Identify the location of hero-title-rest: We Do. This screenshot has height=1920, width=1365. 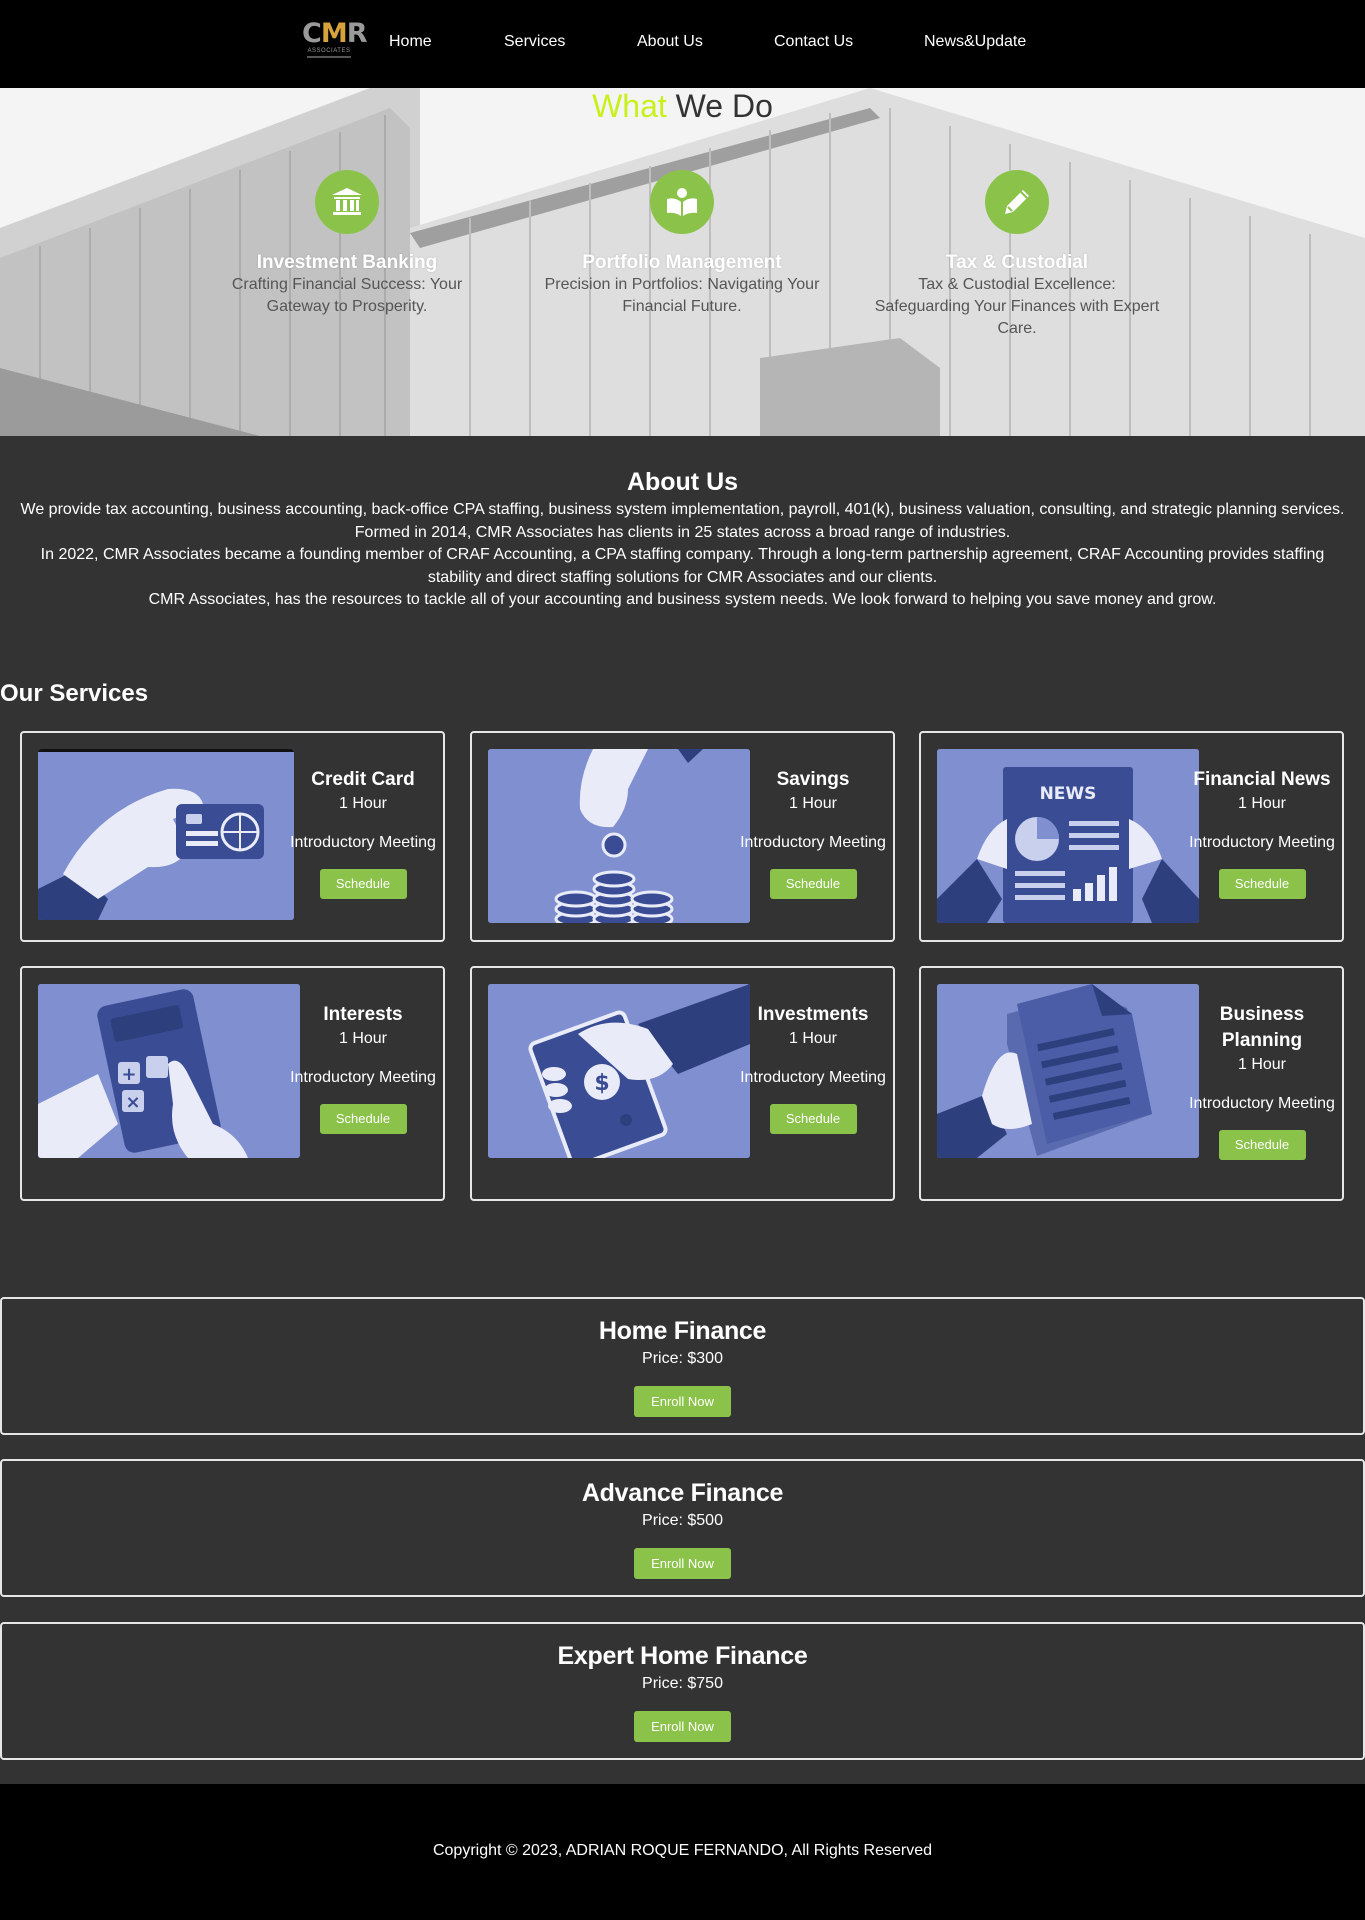
(719, 106).